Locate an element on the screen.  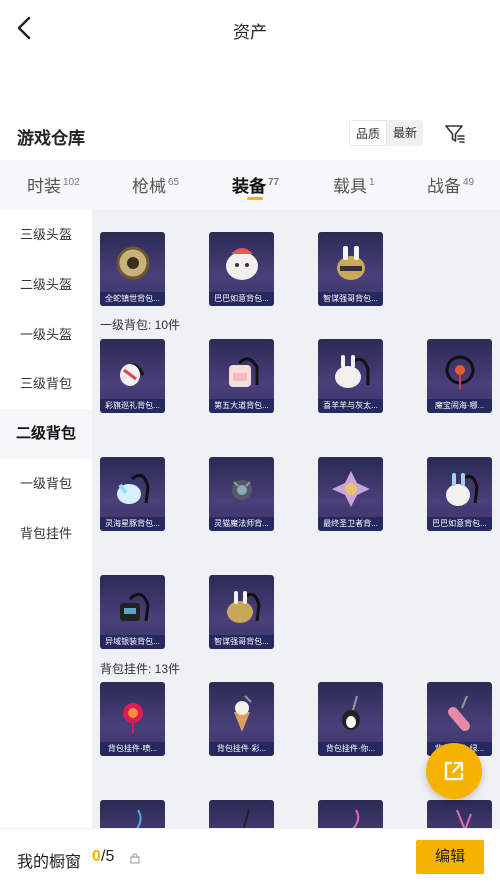
warehouse-title: 游戏仓库 is located at coordinates (51, 138).